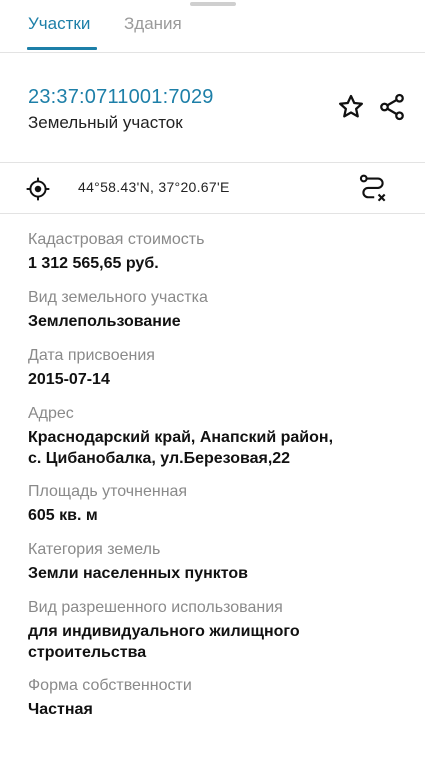 The width and height of the screenshot is (425, 768). Describe the element at coordinates (63, 515) in the screenshot. I see `field-value: 605 кв. м` at that location.